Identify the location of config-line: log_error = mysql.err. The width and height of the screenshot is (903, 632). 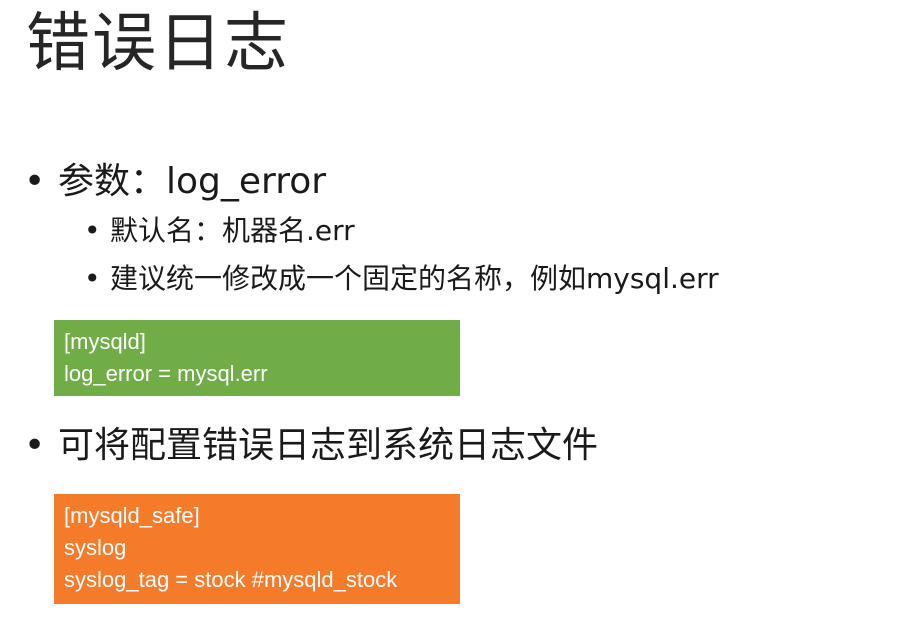
(166, 373).